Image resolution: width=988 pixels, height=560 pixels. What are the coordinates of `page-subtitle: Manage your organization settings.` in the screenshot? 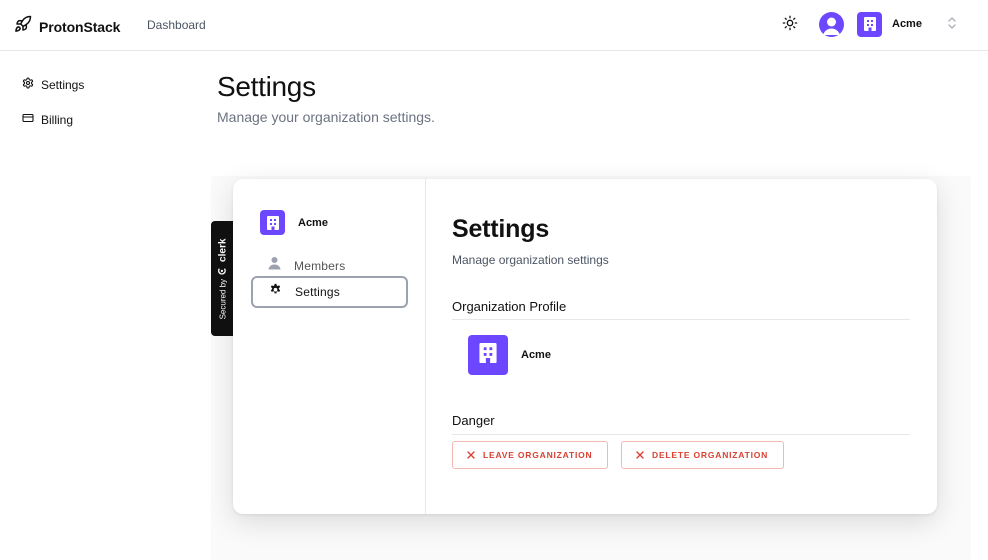 It's located at (326, 117).